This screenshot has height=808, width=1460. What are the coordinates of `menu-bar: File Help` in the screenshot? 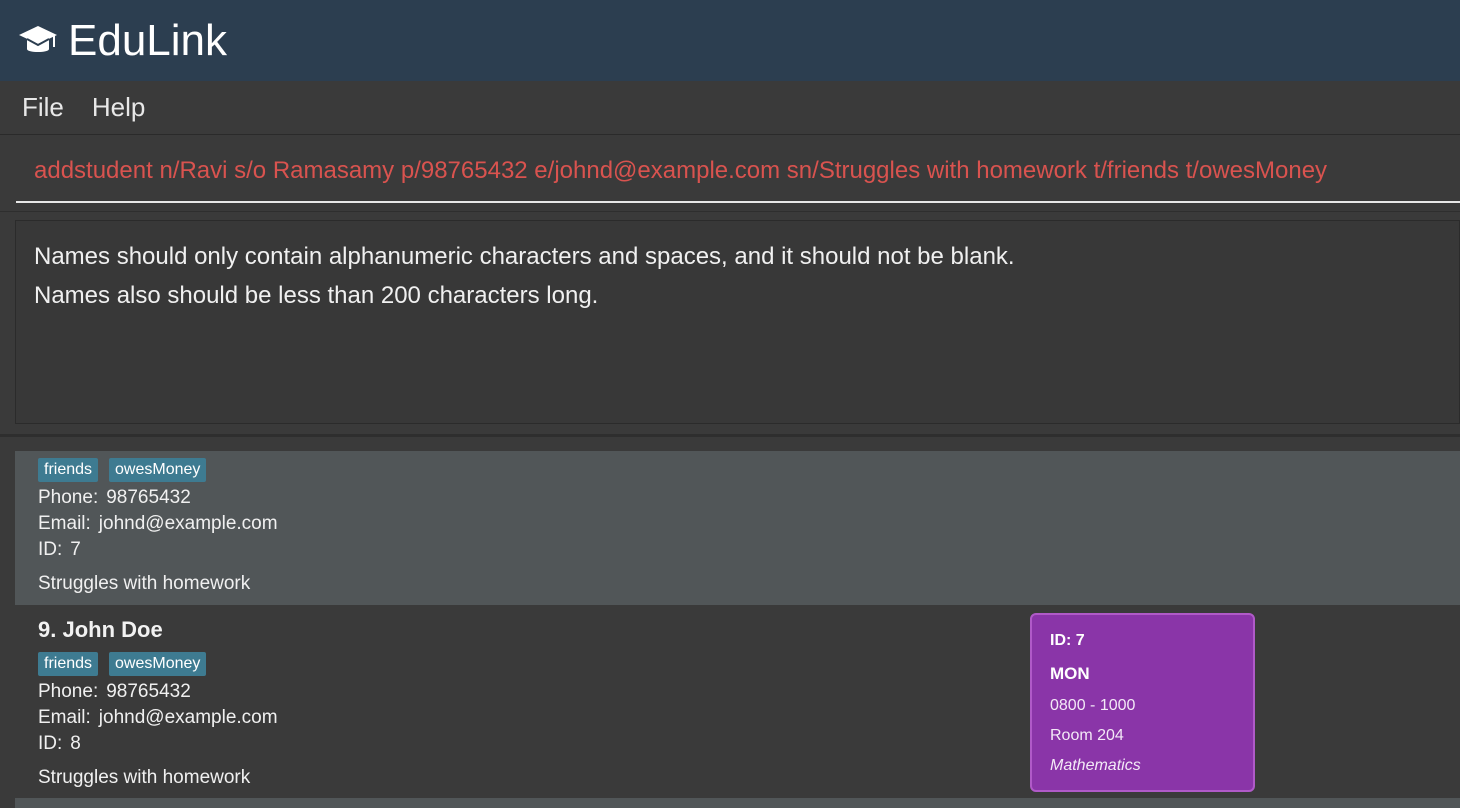 It's located at (730, 108).